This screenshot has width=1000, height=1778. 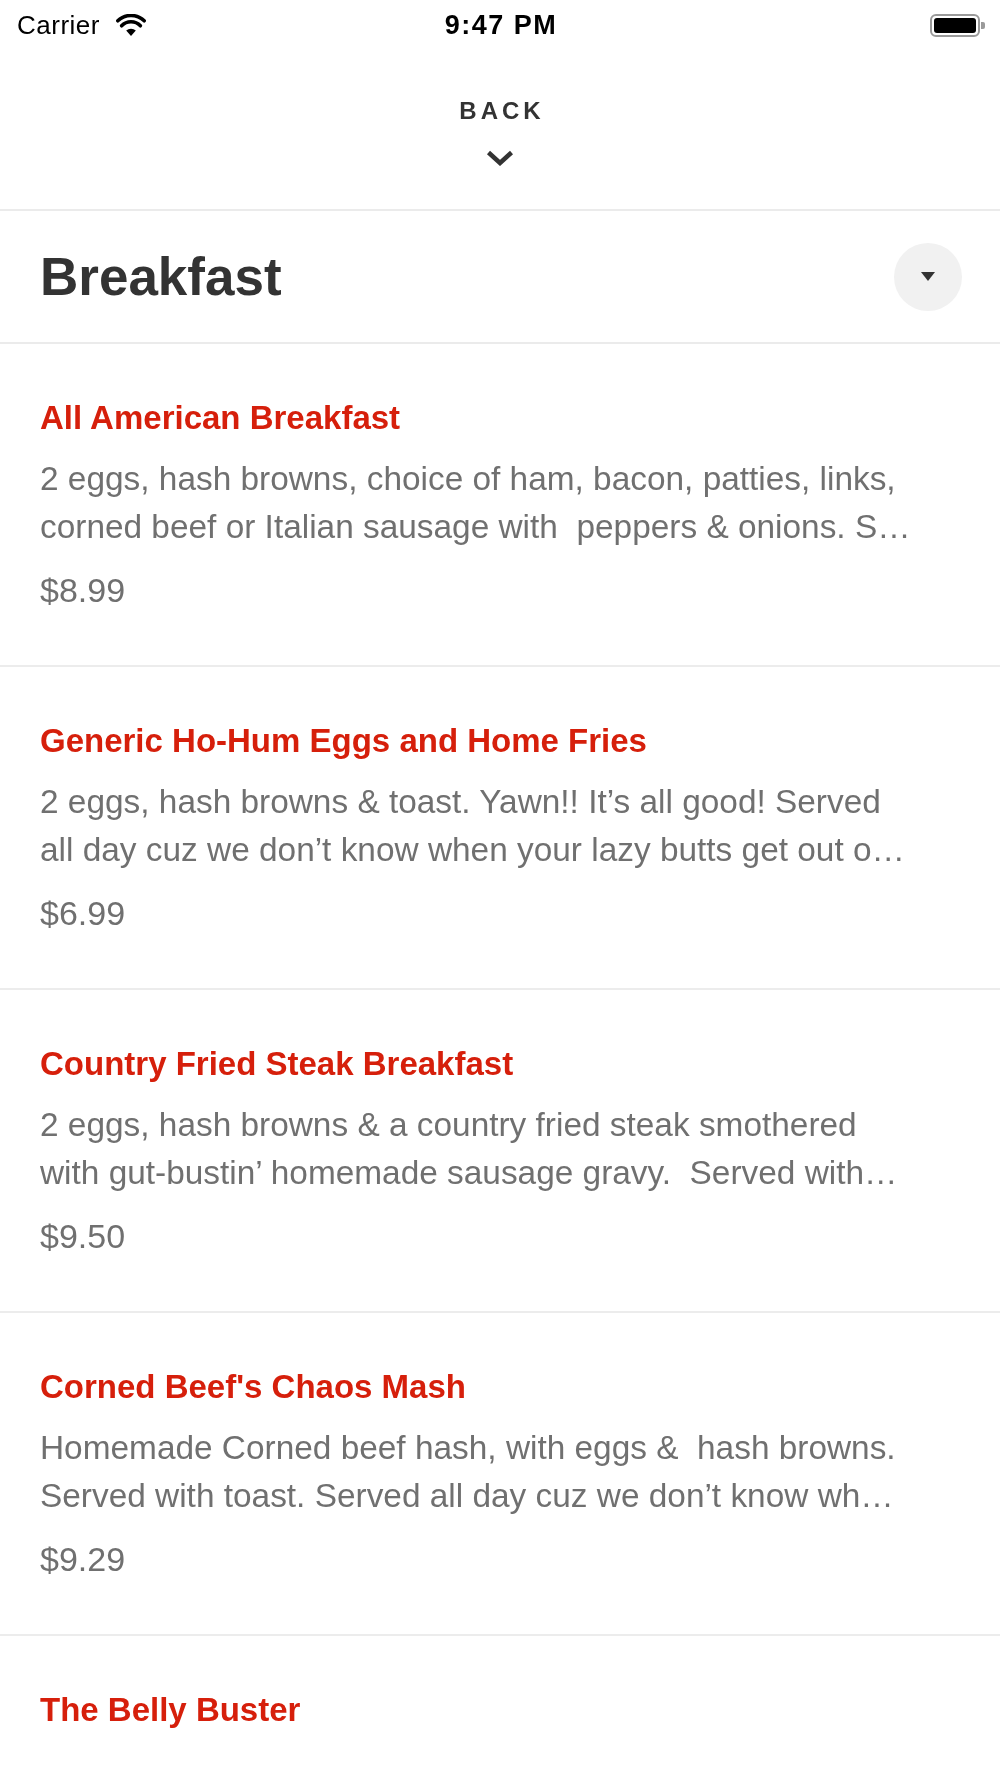 I want to click on item-name: Country Fried Steak Breakfast, so click(x=500, y=1064).